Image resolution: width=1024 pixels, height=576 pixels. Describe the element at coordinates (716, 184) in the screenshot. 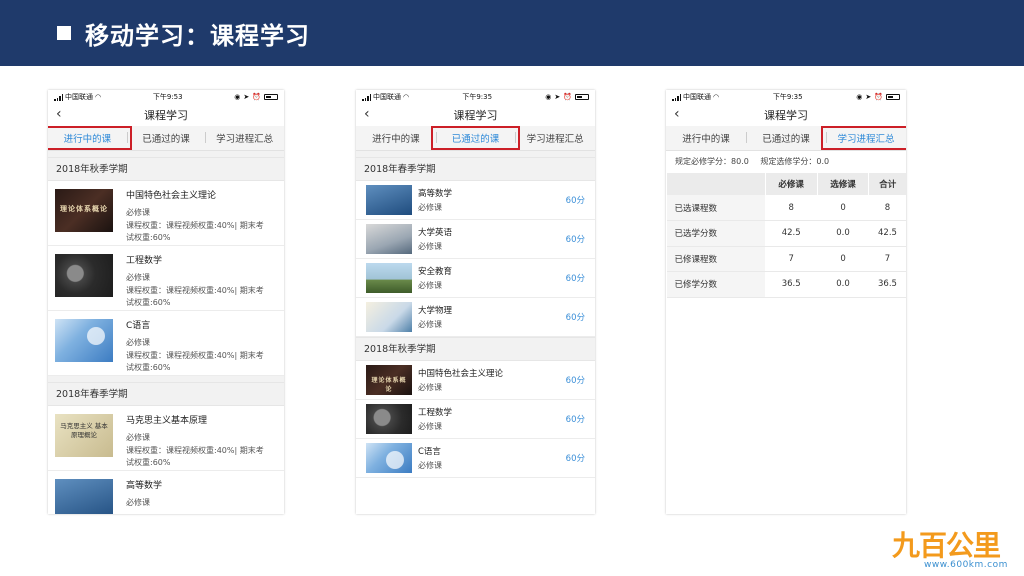

I see `column-header` at that location.